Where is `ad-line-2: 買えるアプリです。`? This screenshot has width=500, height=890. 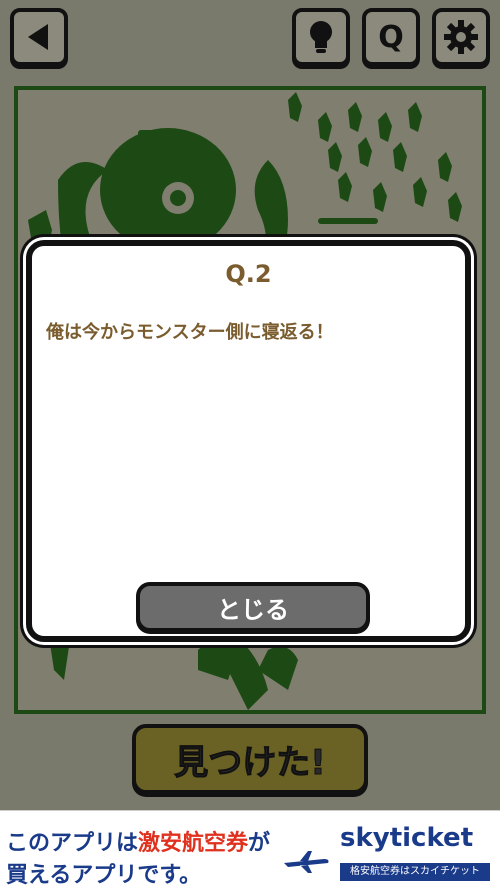 ad-line-2: 買えるアプリです。 is located at coordinates (104, 875).